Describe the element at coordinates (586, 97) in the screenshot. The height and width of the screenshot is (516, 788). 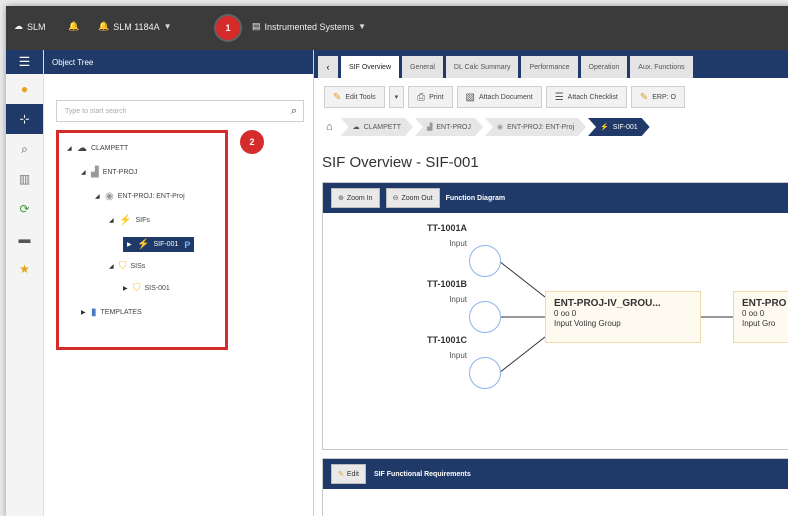
I see `attach-checklist-button: ☰ Attach Checklist` at that location.